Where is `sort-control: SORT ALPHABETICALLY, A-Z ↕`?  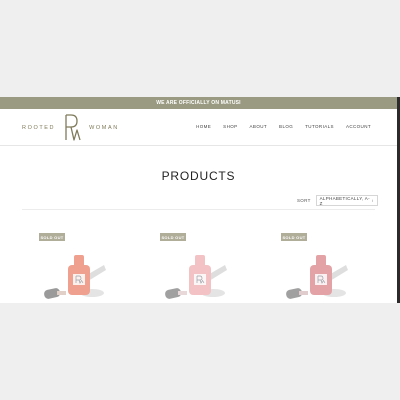
sort-control: SORT ALPHABETICALLY, A-Z ↕ is located at coordinates (337, 200).